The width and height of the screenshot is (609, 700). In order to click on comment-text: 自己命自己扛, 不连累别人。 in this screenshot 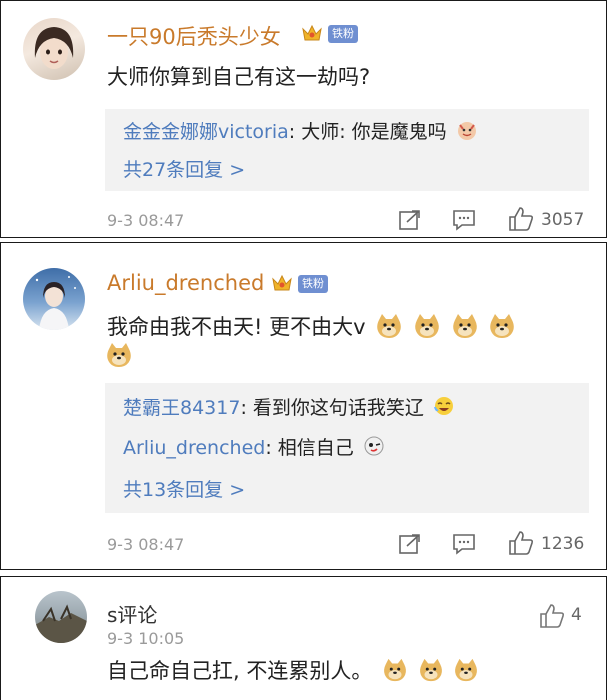, I will do `click(293, 671)`.